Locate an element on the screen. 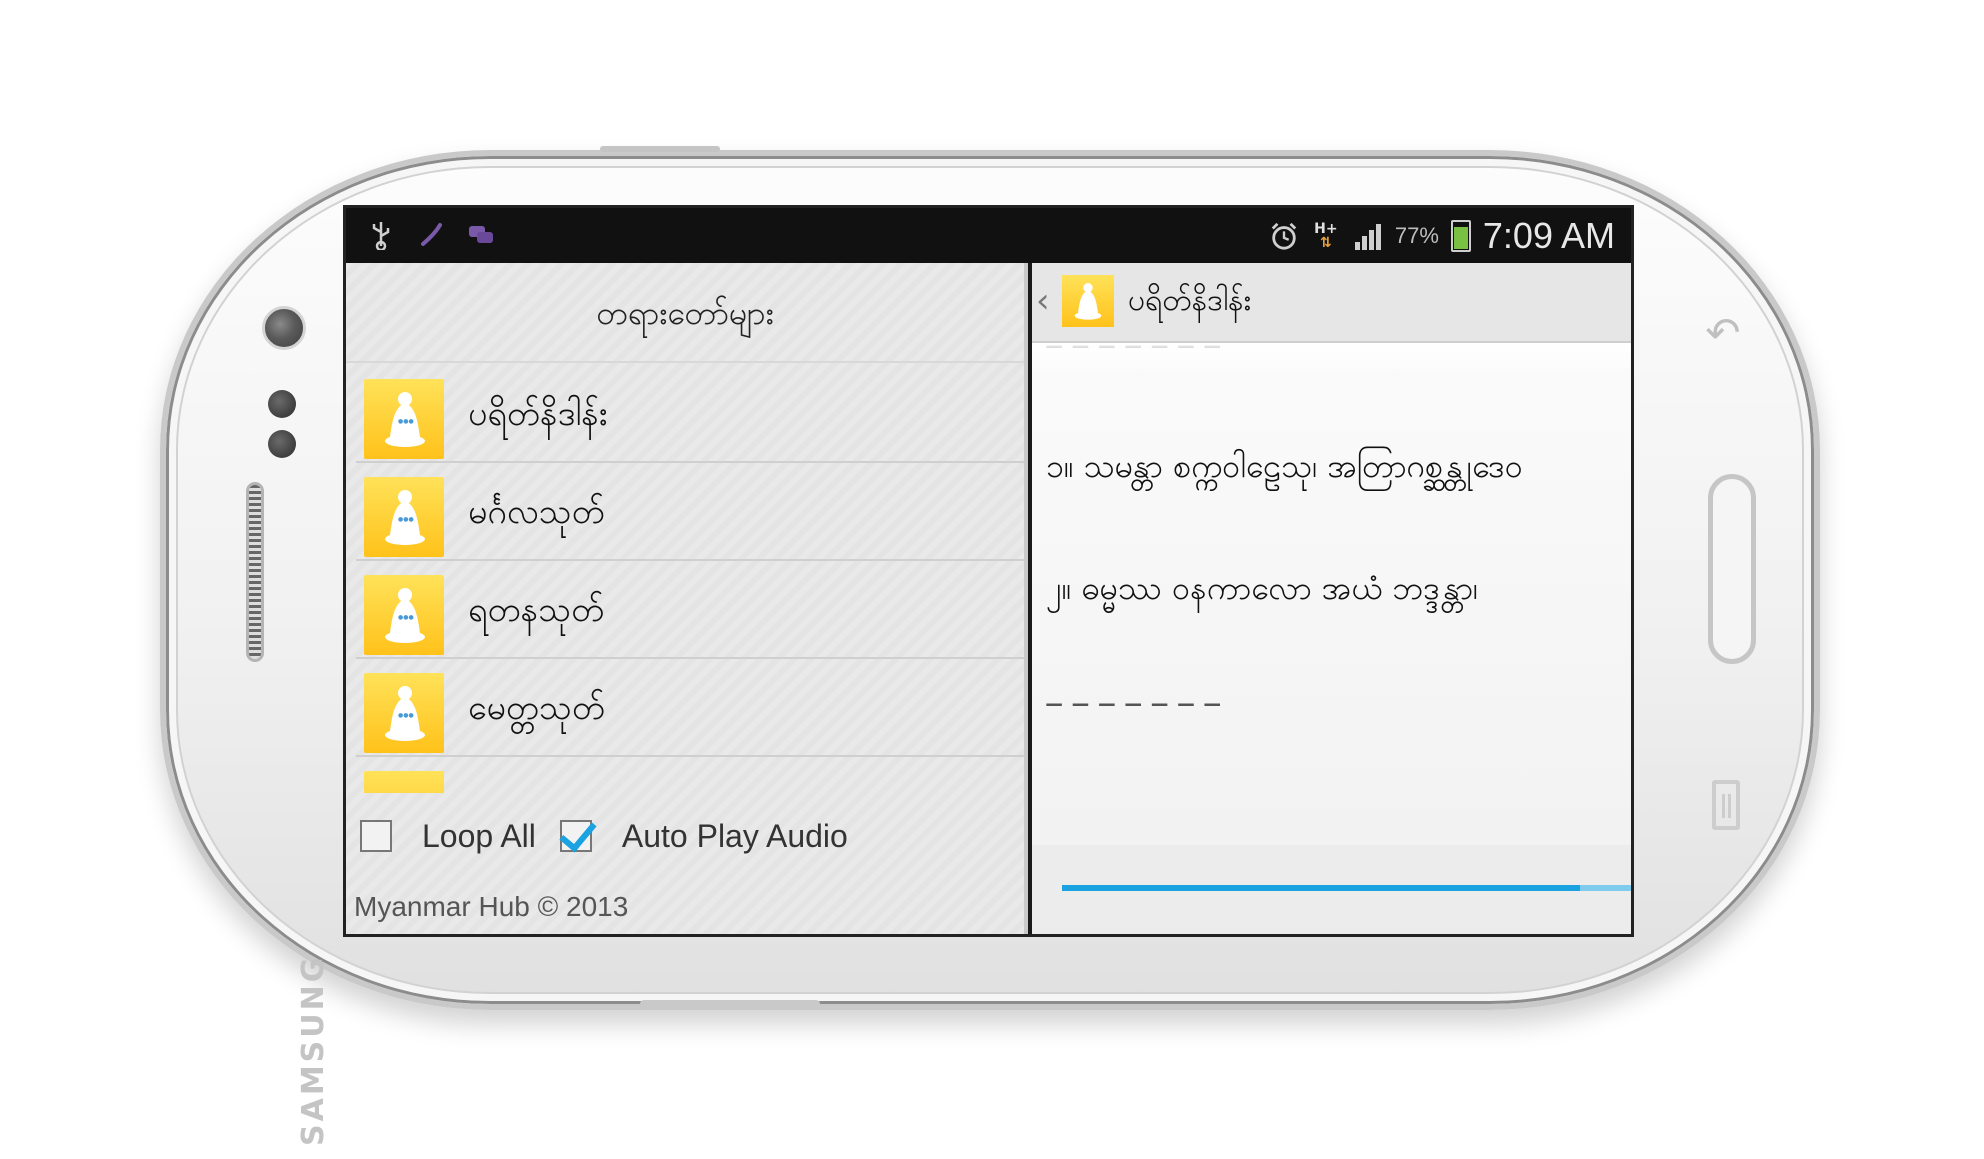  notification-icons is located at coordinates (431, 235).